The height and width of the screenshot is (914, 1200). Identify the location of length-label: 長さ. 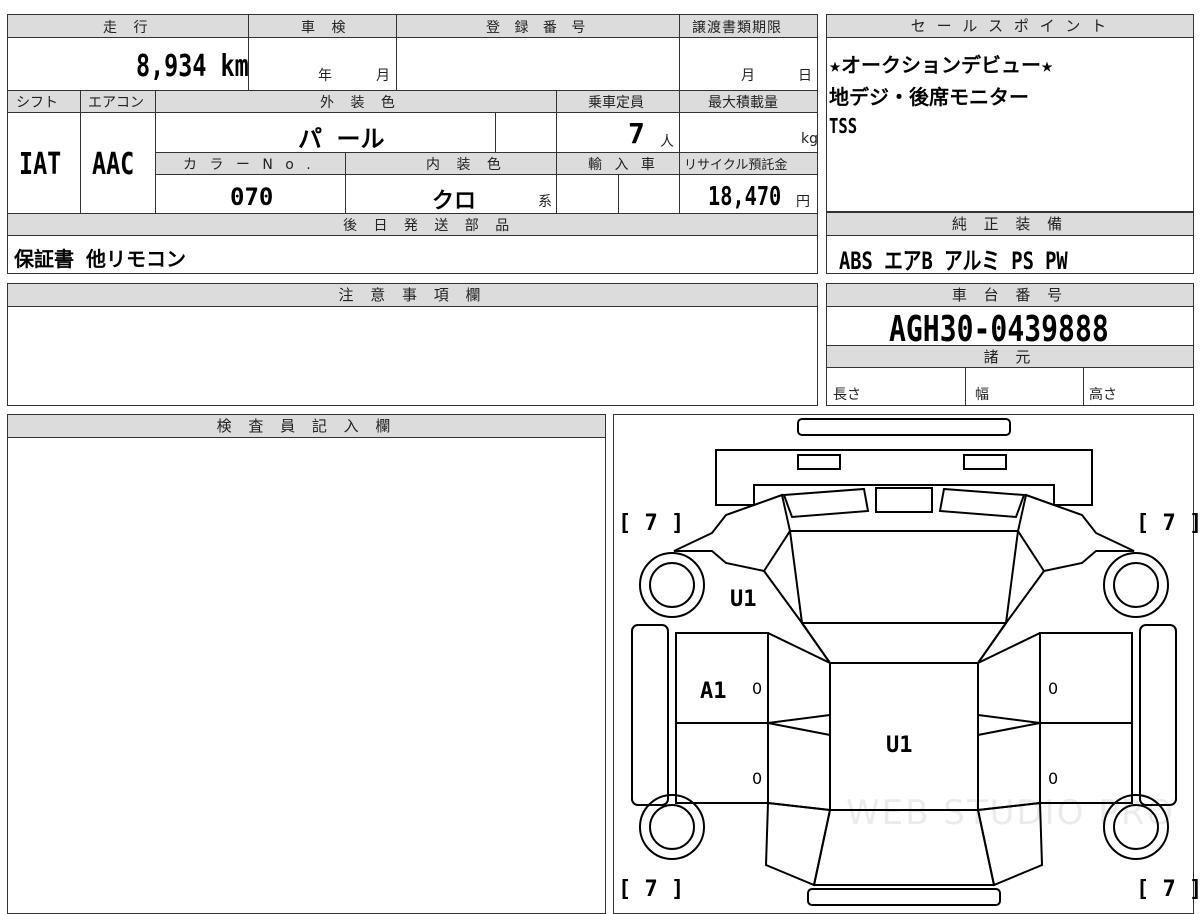
(847, 395).